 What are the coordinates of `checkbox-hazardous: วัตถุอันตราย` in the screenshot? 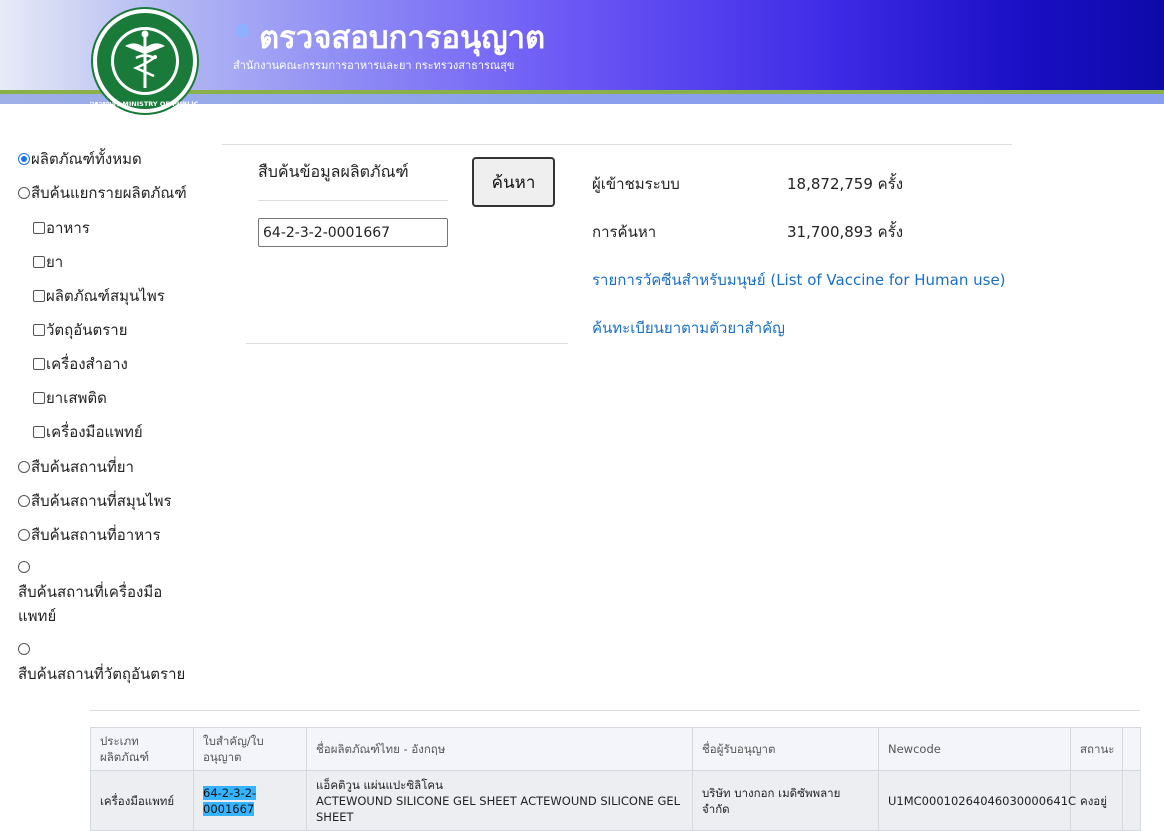 It's located at (80, 330).